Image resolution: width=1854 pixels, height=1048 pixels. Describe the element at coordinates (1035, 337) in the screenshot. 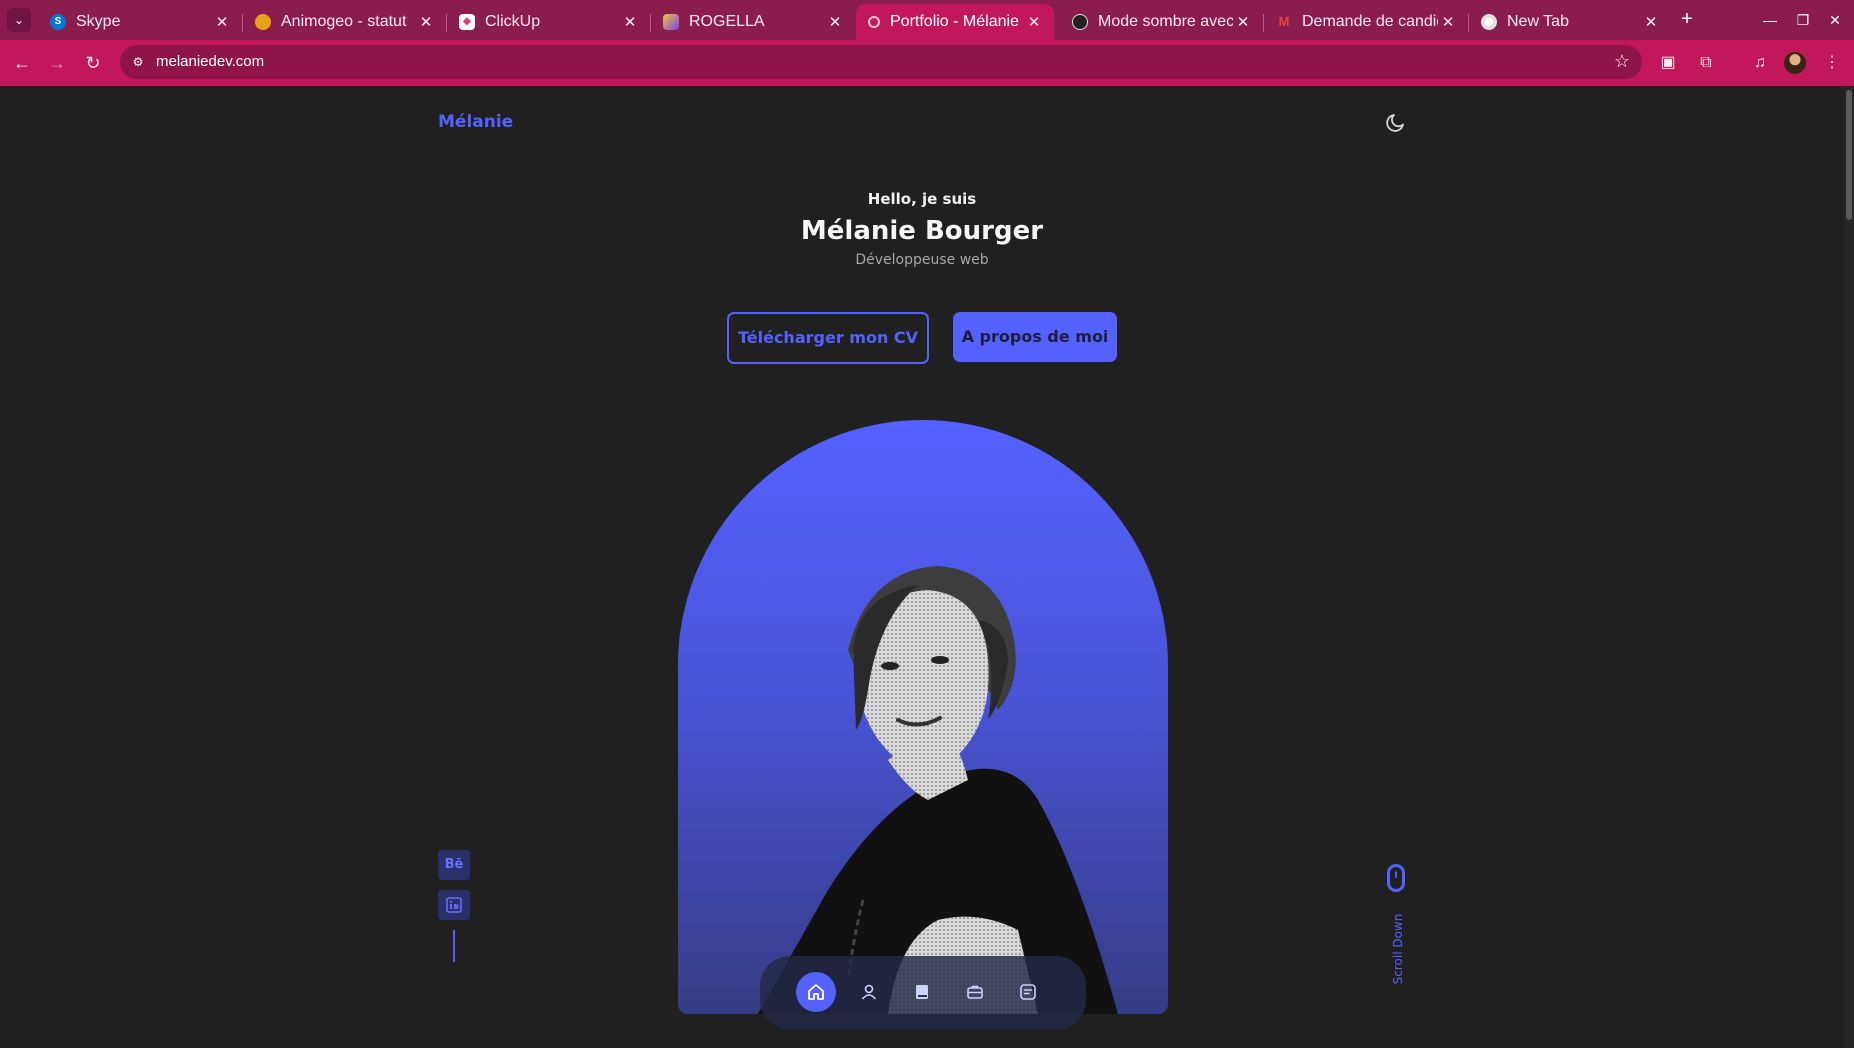

I see `about-me-button: A propos de moi` at that location.